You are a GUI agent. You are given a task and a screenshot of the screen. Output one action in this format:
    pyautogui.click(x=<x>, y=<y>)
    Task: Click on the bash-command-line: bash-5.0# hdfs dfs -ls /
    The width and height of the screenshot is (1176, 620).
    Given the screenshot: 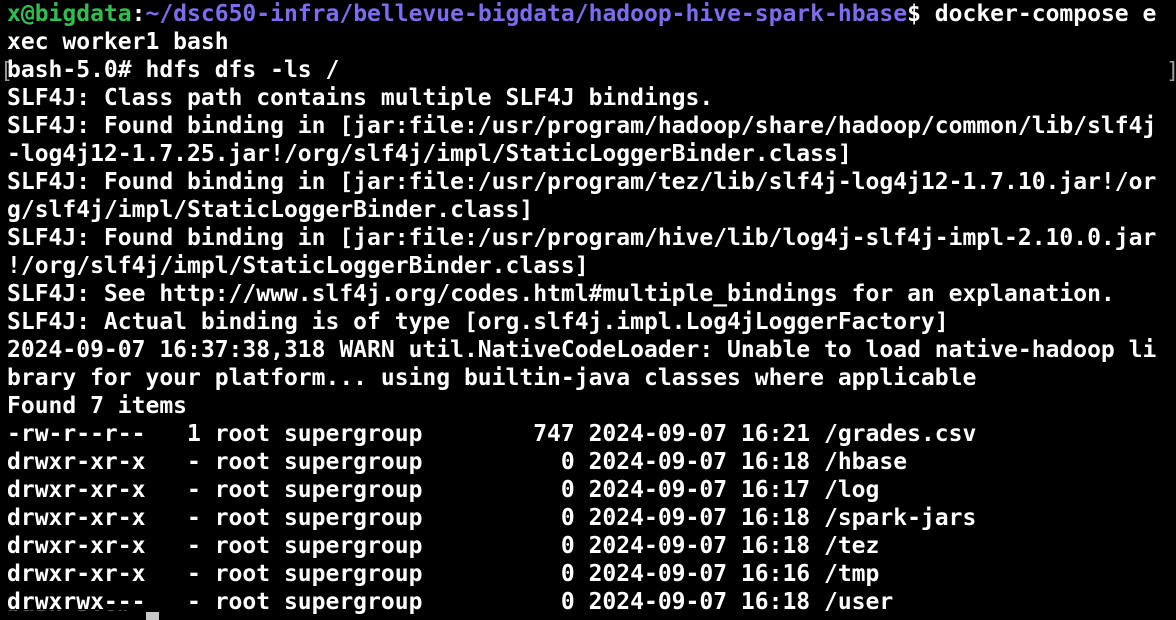 What is the action you would take?
    pyautogui.click(x=173, y=70)
    